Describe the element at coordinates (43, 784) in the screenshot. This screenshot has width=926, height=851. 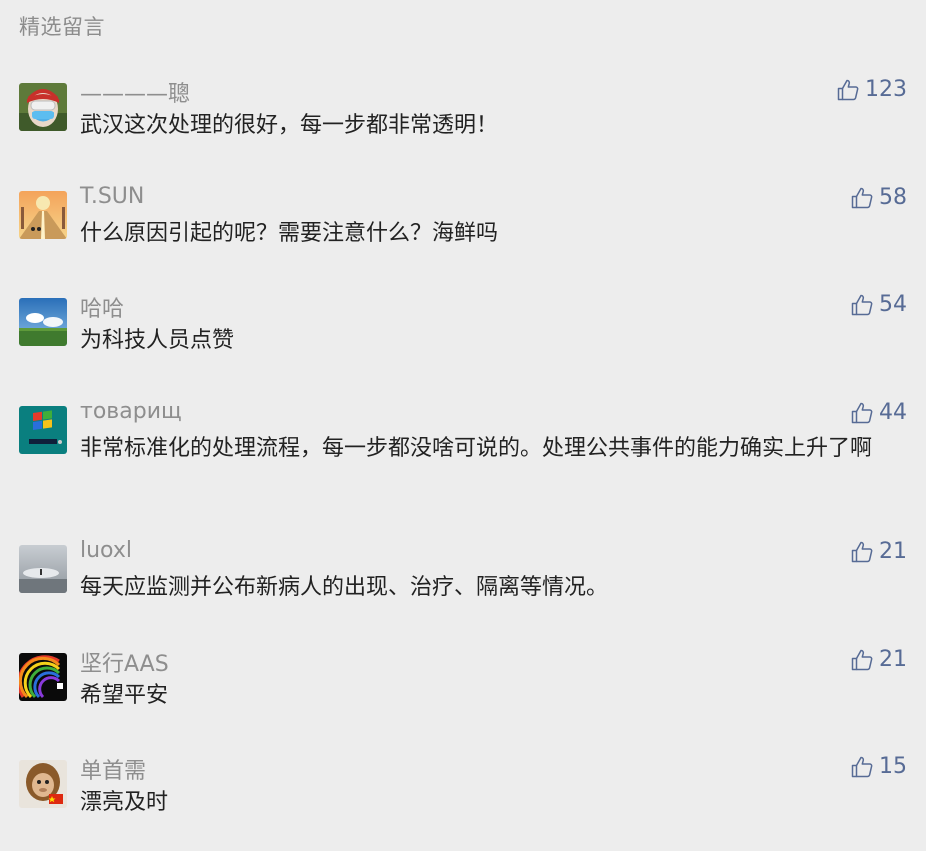
I see `monkey-avatar` at that location.